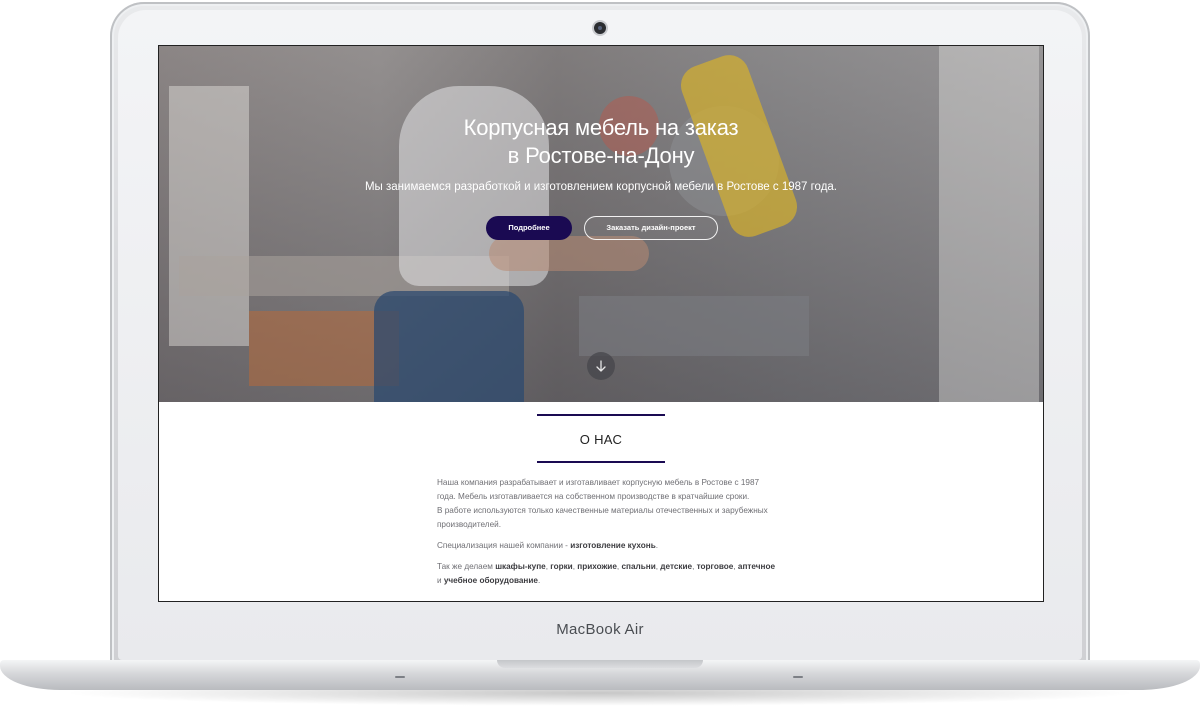  What do you see at coordinates (600, 664) in the screenshot?
I see `laptop-notch` at bounding box center [600, 664].